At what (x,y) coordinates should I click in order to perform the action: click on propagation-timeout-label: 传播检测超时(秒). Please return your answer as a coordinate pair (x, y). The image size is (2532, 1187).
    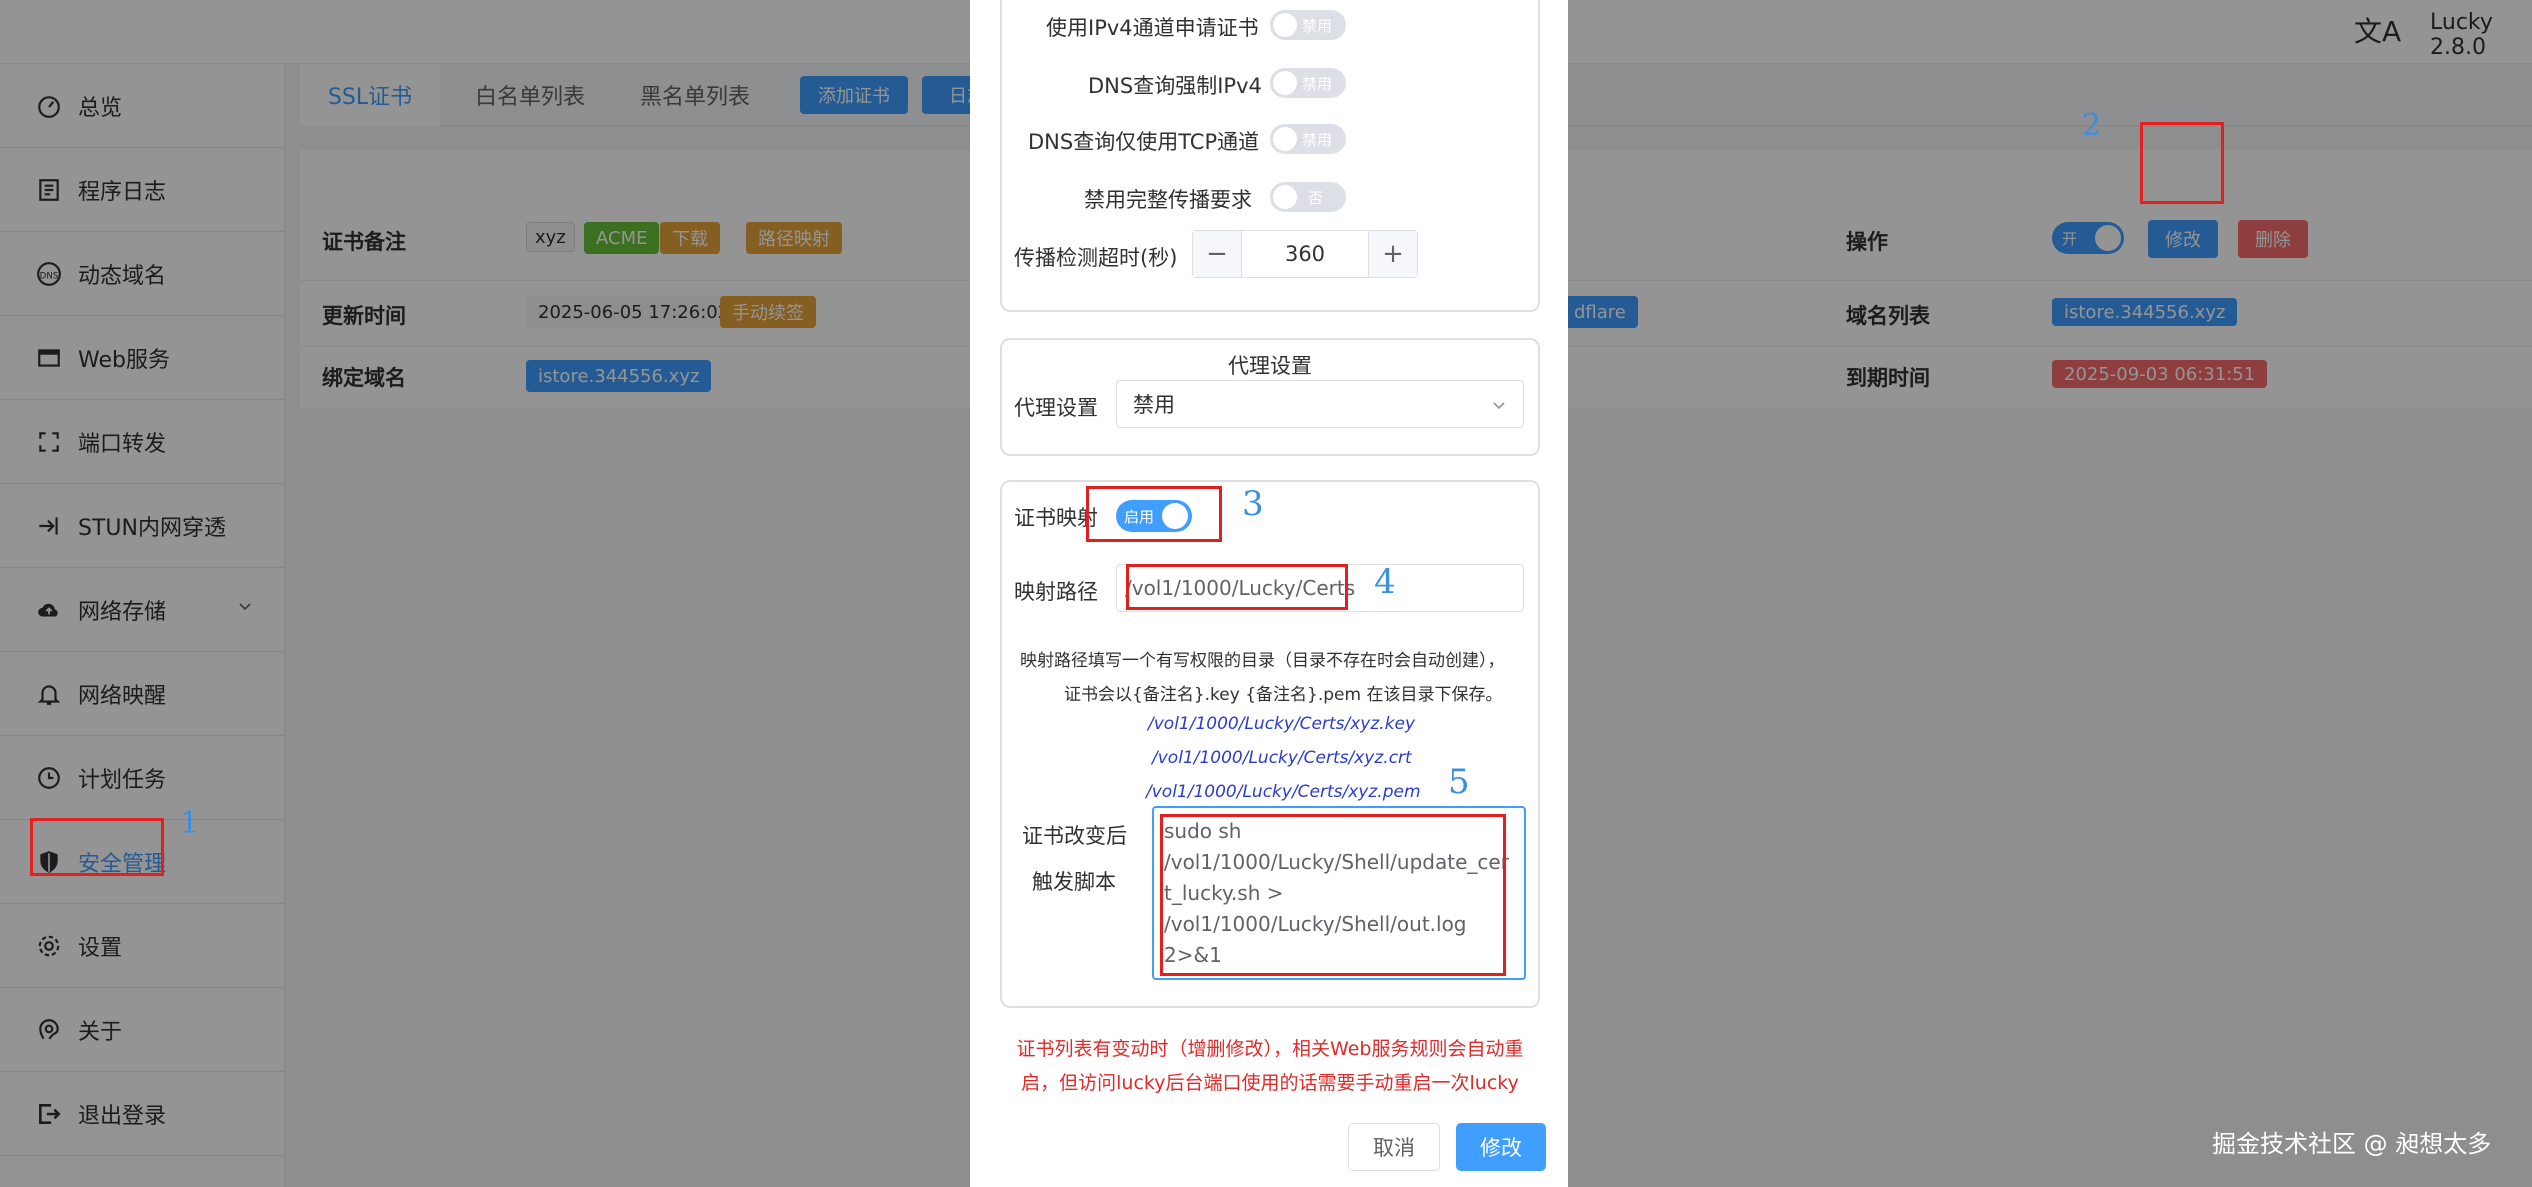
    Looking at the image, I should click on (1096, 258).